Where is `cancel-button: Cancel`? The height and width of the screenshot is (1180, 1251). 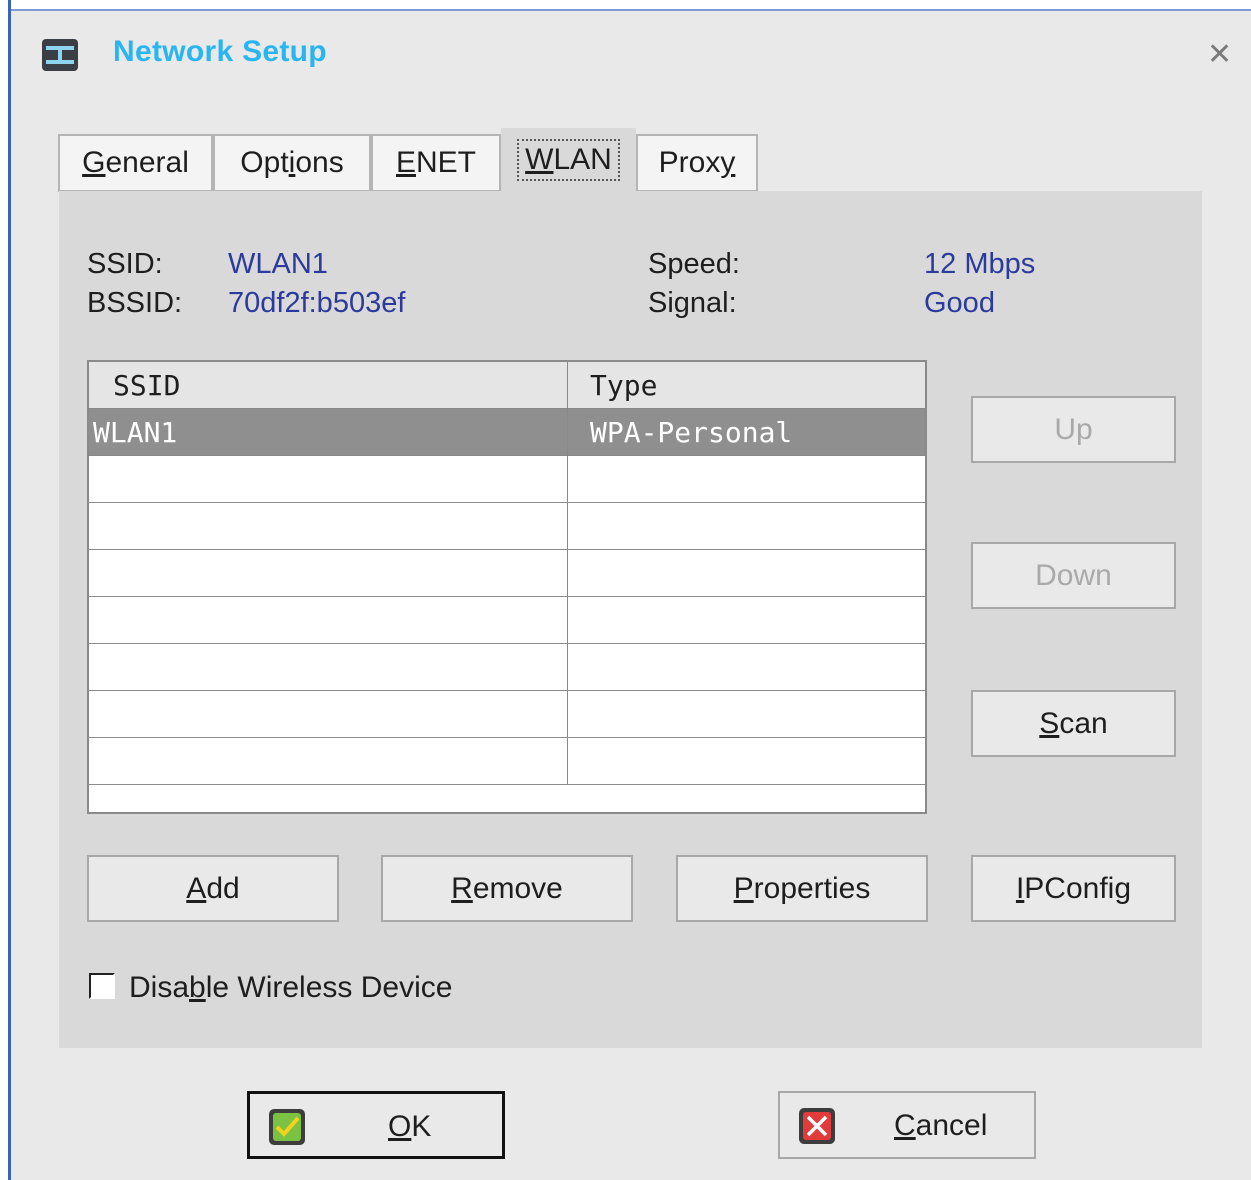
cancel-button: Cancel is located at coordinates (907, 1125).